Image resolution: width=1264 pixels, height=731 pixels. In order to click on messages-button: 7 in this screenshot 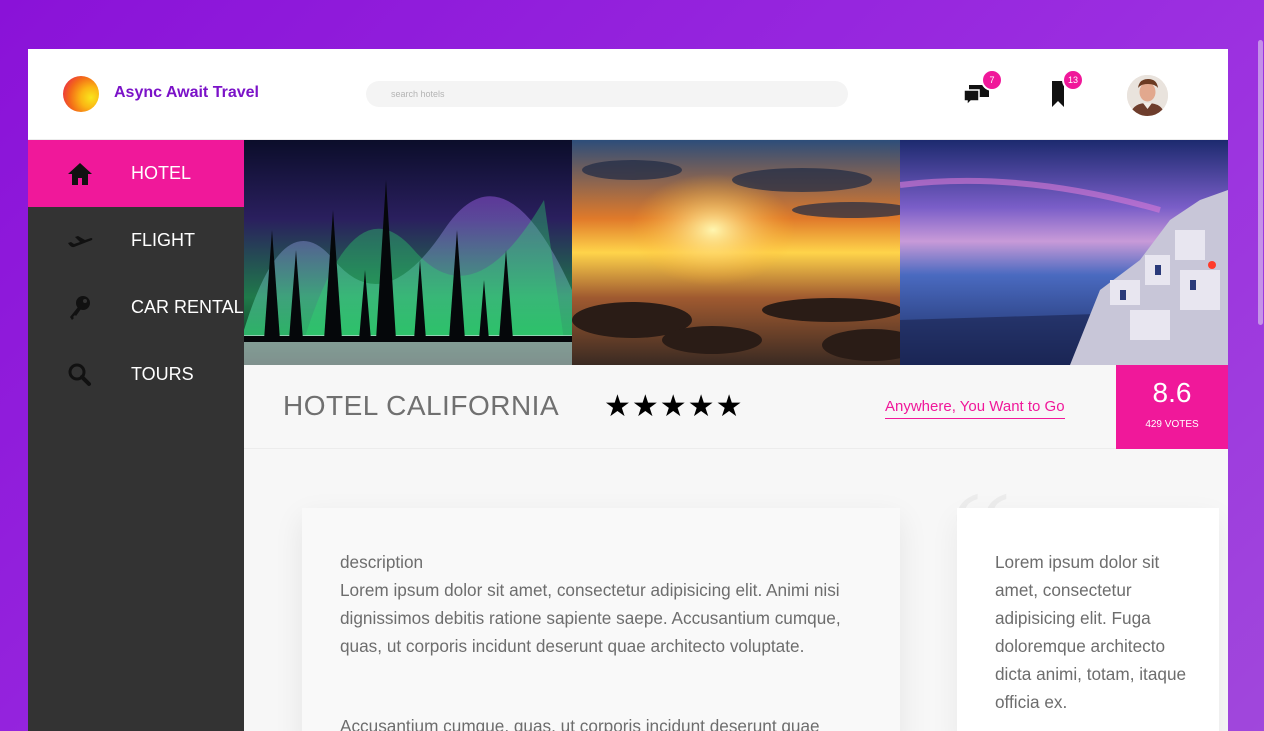, I will do `click(982, 90)`.